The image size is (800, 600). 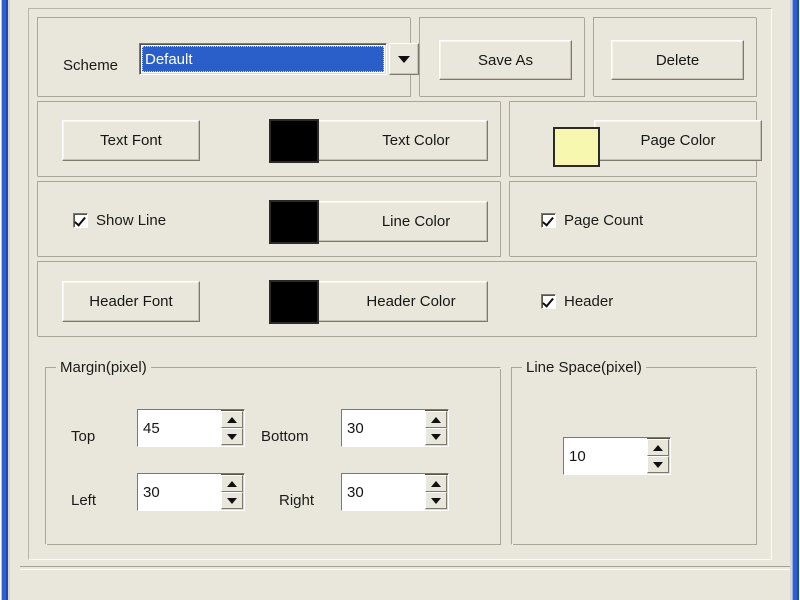 I want to click on text-color-swatch, so click(x=294, y=141).